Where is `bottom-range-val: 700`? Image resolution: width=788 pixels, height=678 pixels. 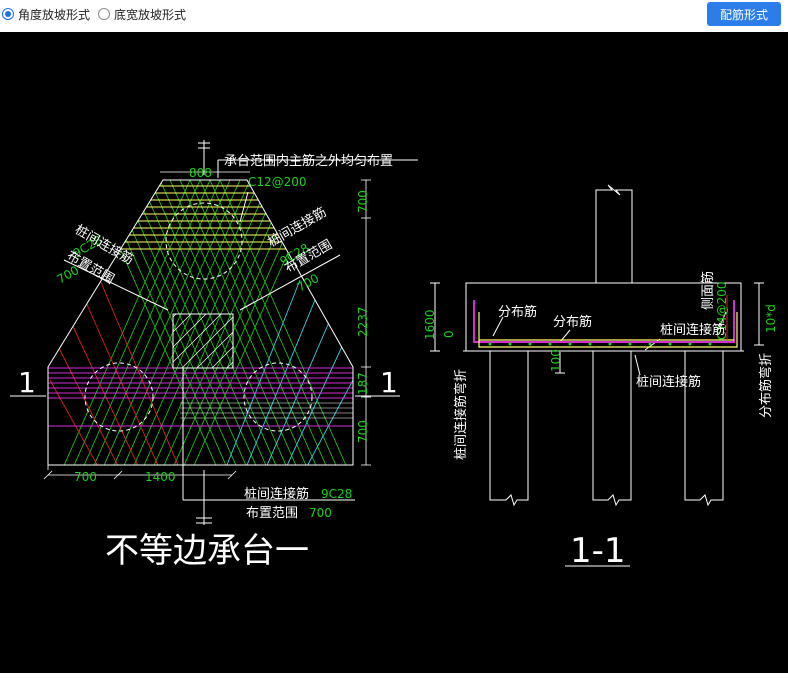 bottom-range-val: 700 is located at coordinates (320, 513).